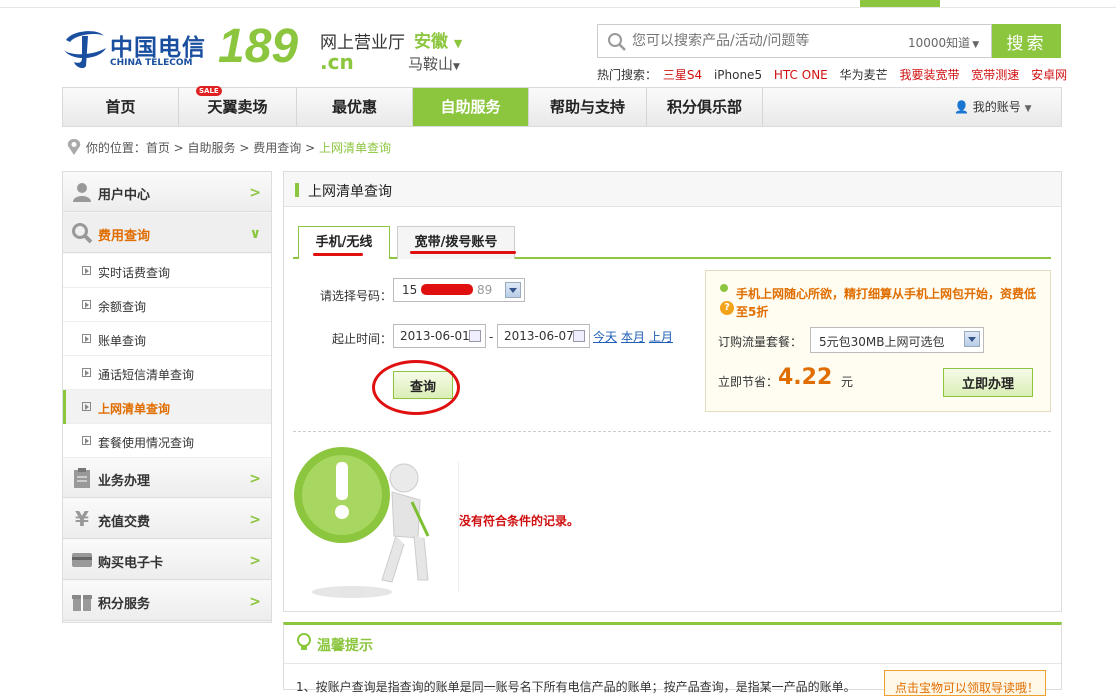 The height and width of the screenshot is (696, 1116). Describe the element at coordinates (362, 339) in the screenshot. I see `date-label: 起止时间：` at that location.